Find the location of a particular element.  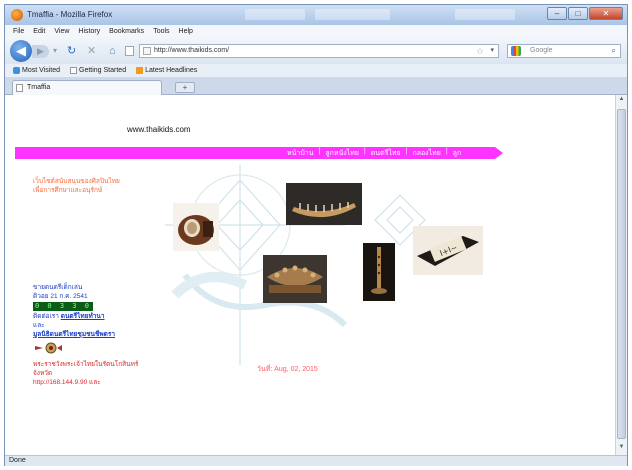

url-text: http://www.thaikids.com/ is located at coordinates (192, 50).